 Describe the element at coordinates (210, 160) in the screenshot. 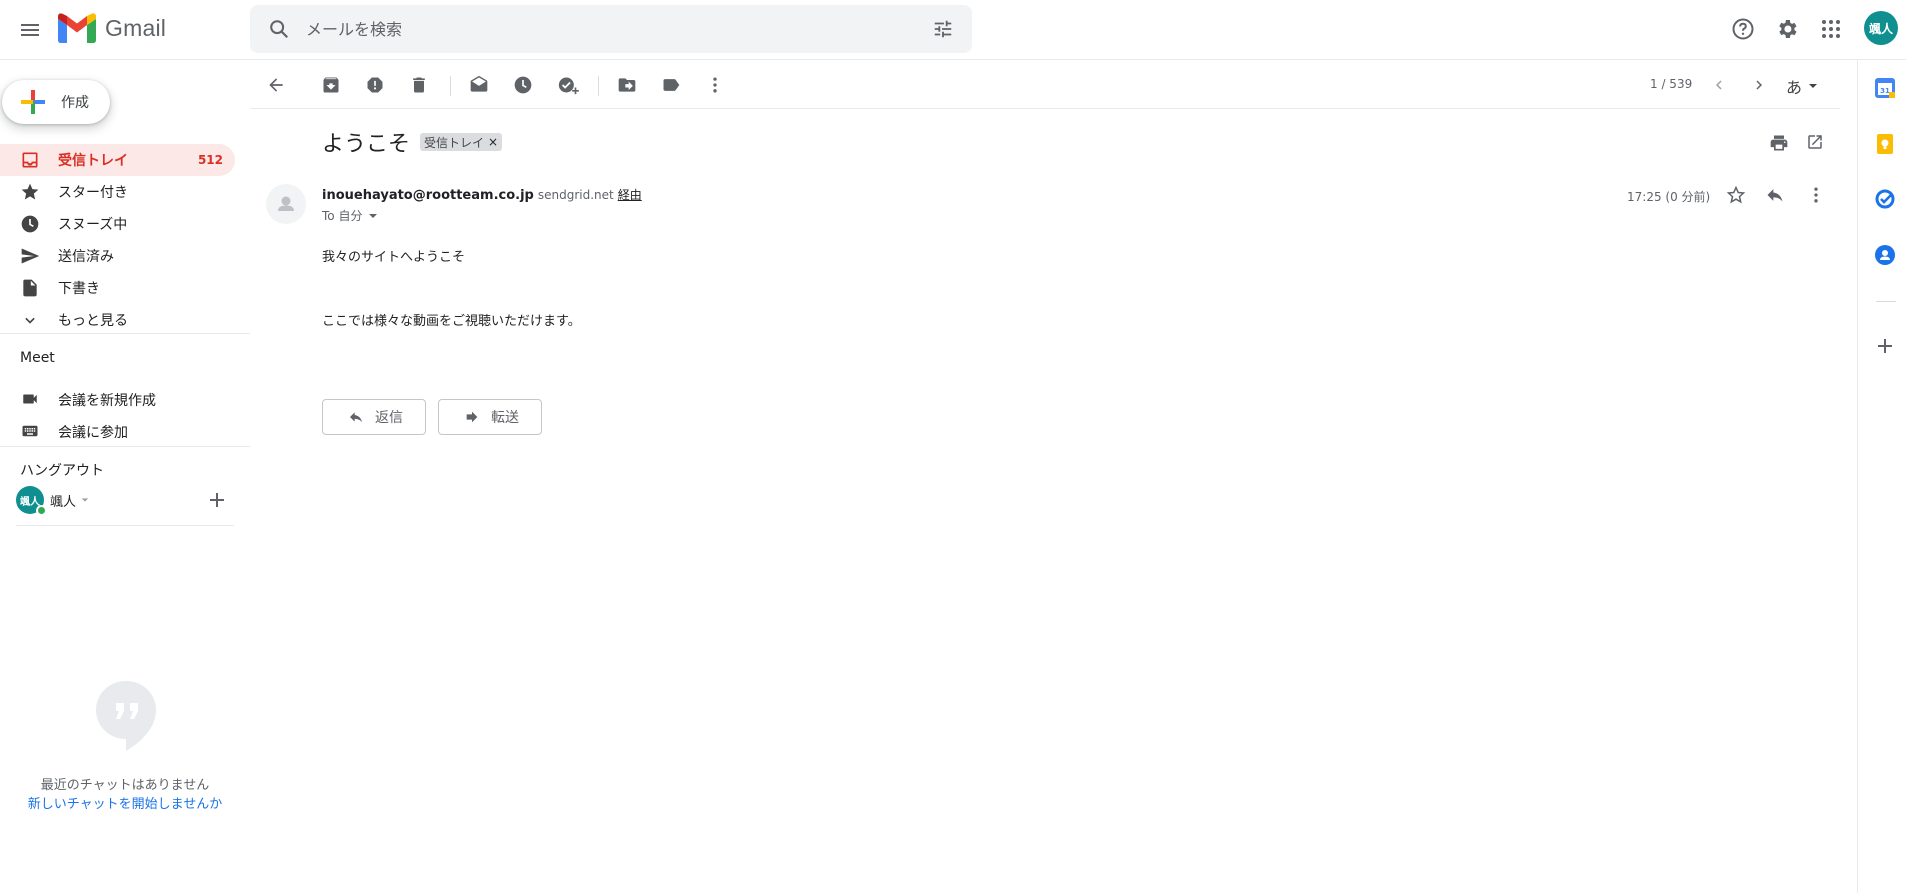

I see `unread-count: 512` at that location.